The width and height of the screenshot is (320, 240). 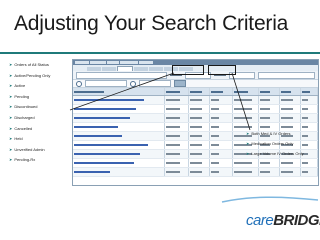 I want to click on right-option-label: Large Volume IV Orders Only, so click(x=277, y=153).